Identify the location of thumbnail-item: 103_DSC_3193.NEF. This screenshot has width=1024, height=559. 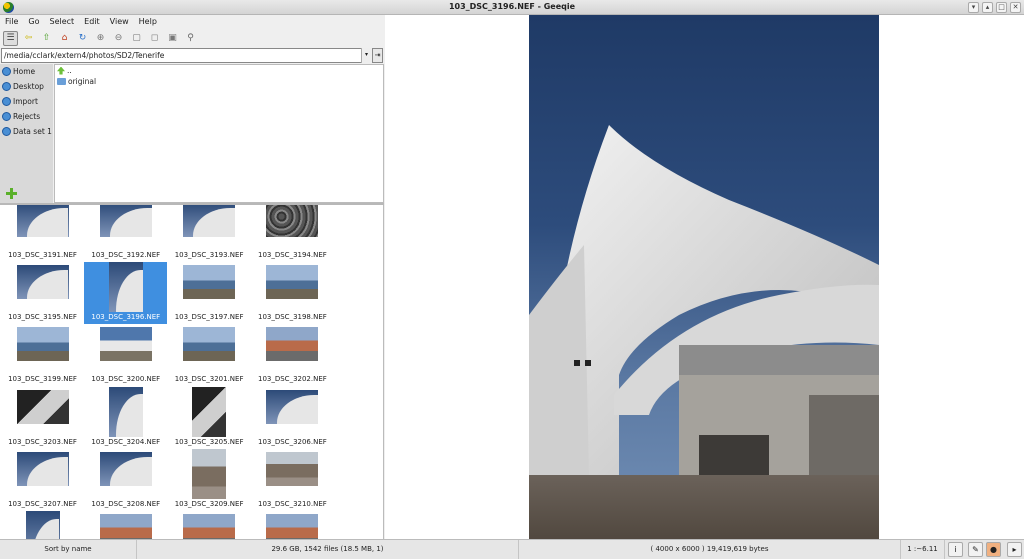
(209, 233).